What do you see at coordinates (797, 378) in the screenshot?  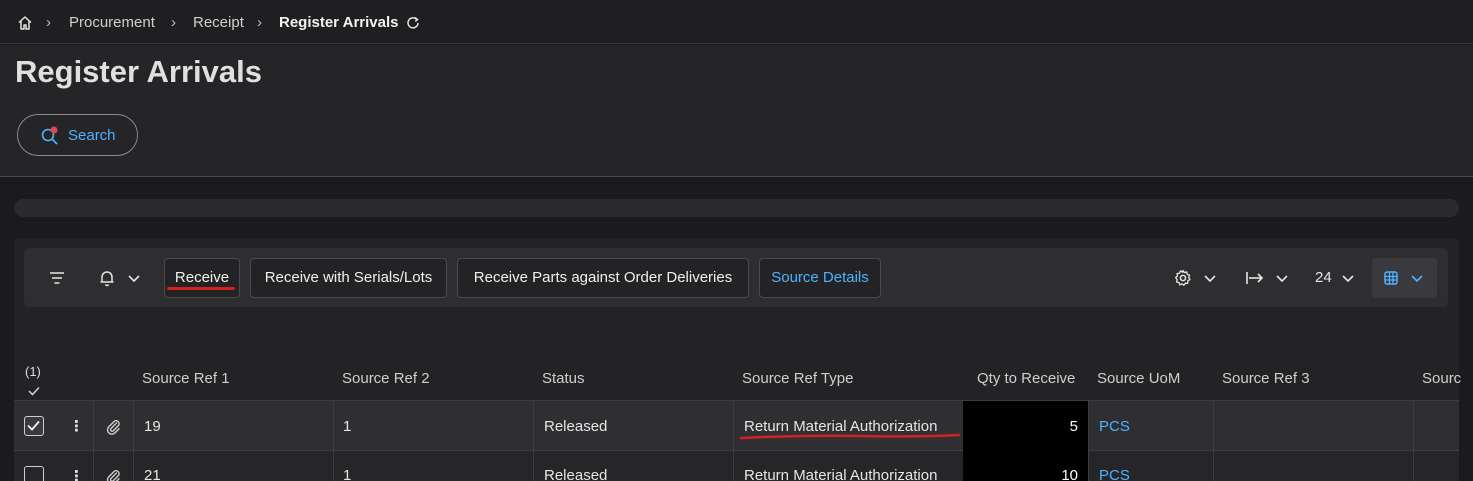 I see `column-header-source-ref-type: Source Ref Type` at bounding box center [797, 378].